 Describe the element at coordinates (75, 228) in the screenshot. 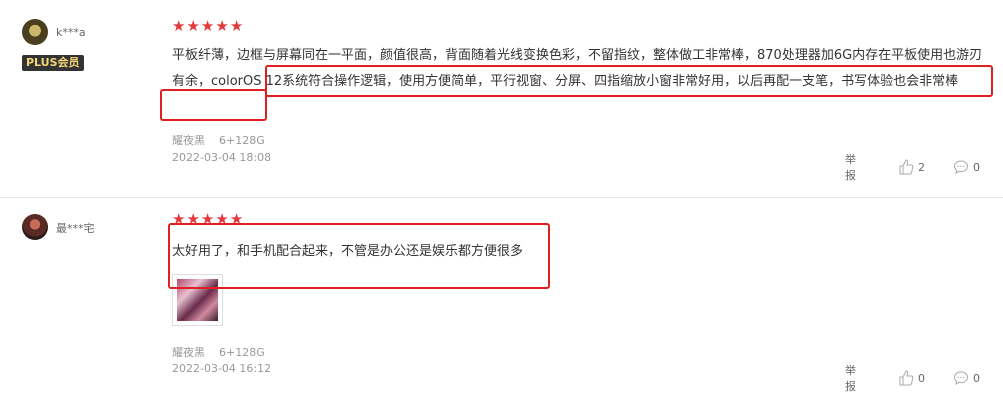

I see `username: 最***宅` at that location.